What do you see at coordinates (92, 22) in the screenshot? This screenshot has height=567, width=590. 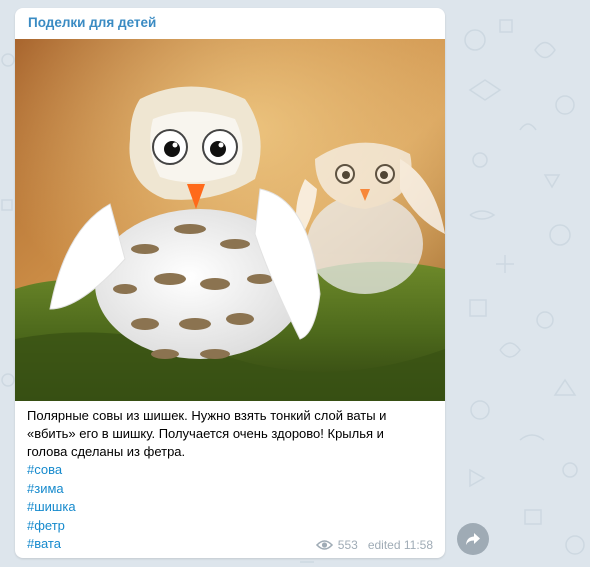 I see `channel-name-link: Поделки для детей` at bounding box center [92, 22].